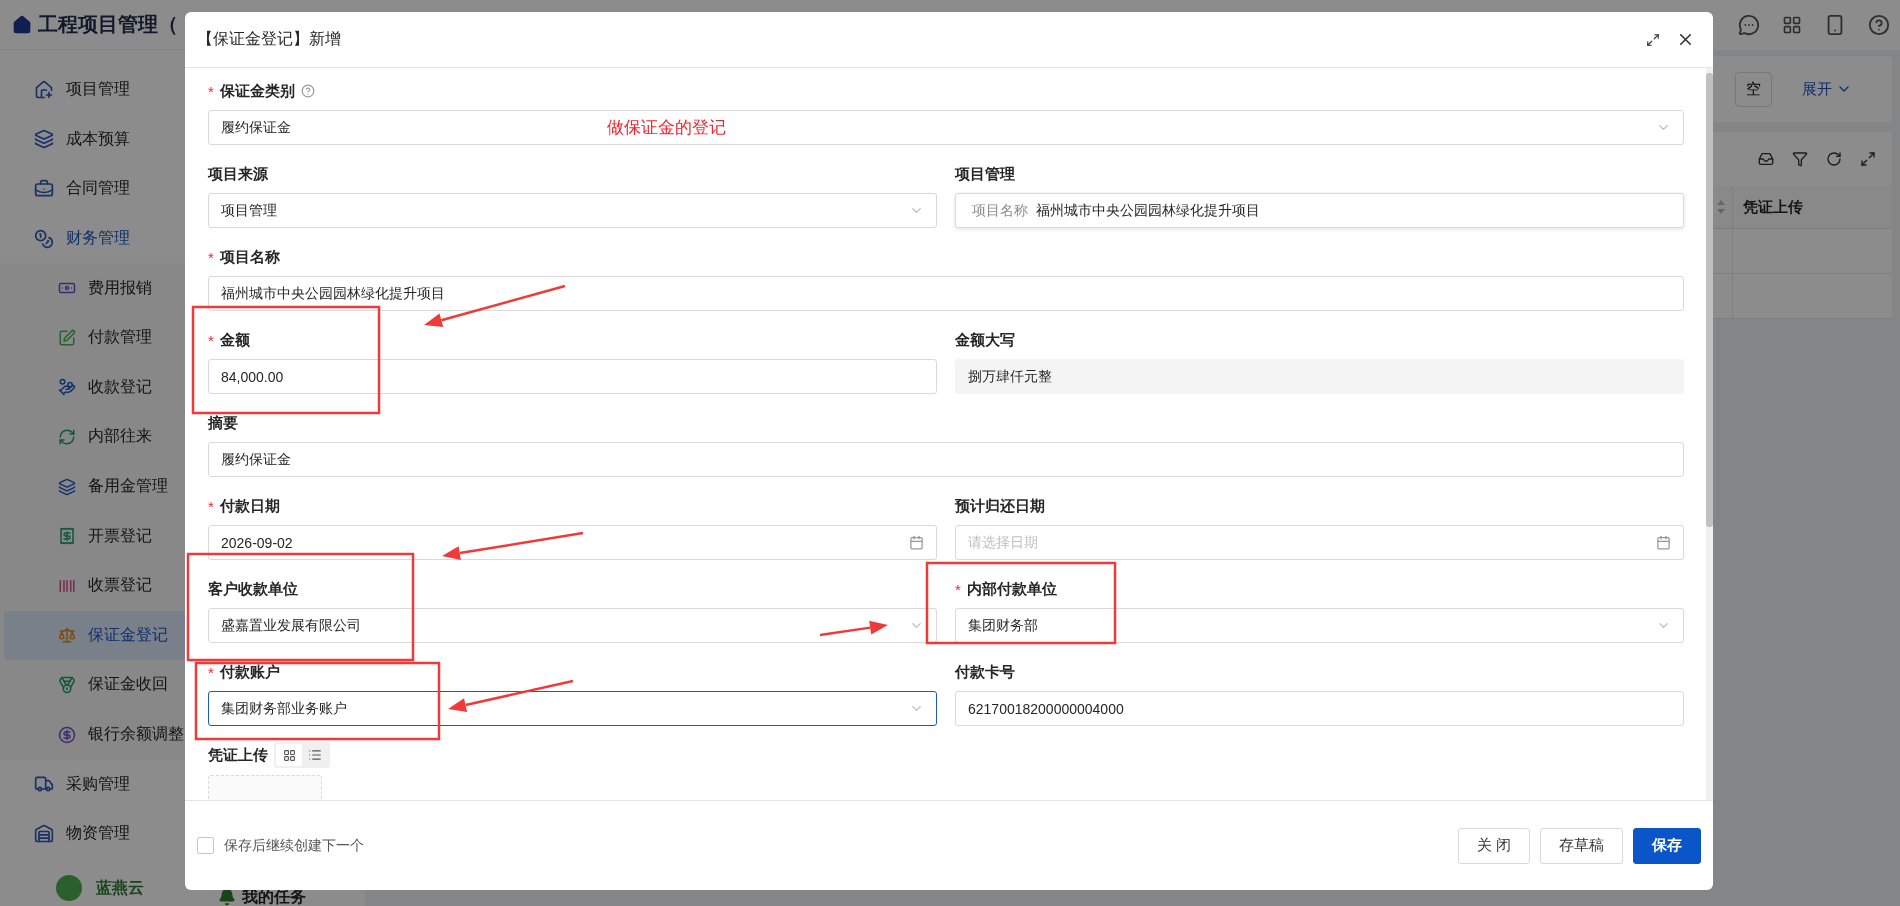 This screenshot has width=1900, height=906. What do you see at coordinates (69, 888) in the screenshot?
I see `brand-logo-icon` at bounding box center [69, 888].